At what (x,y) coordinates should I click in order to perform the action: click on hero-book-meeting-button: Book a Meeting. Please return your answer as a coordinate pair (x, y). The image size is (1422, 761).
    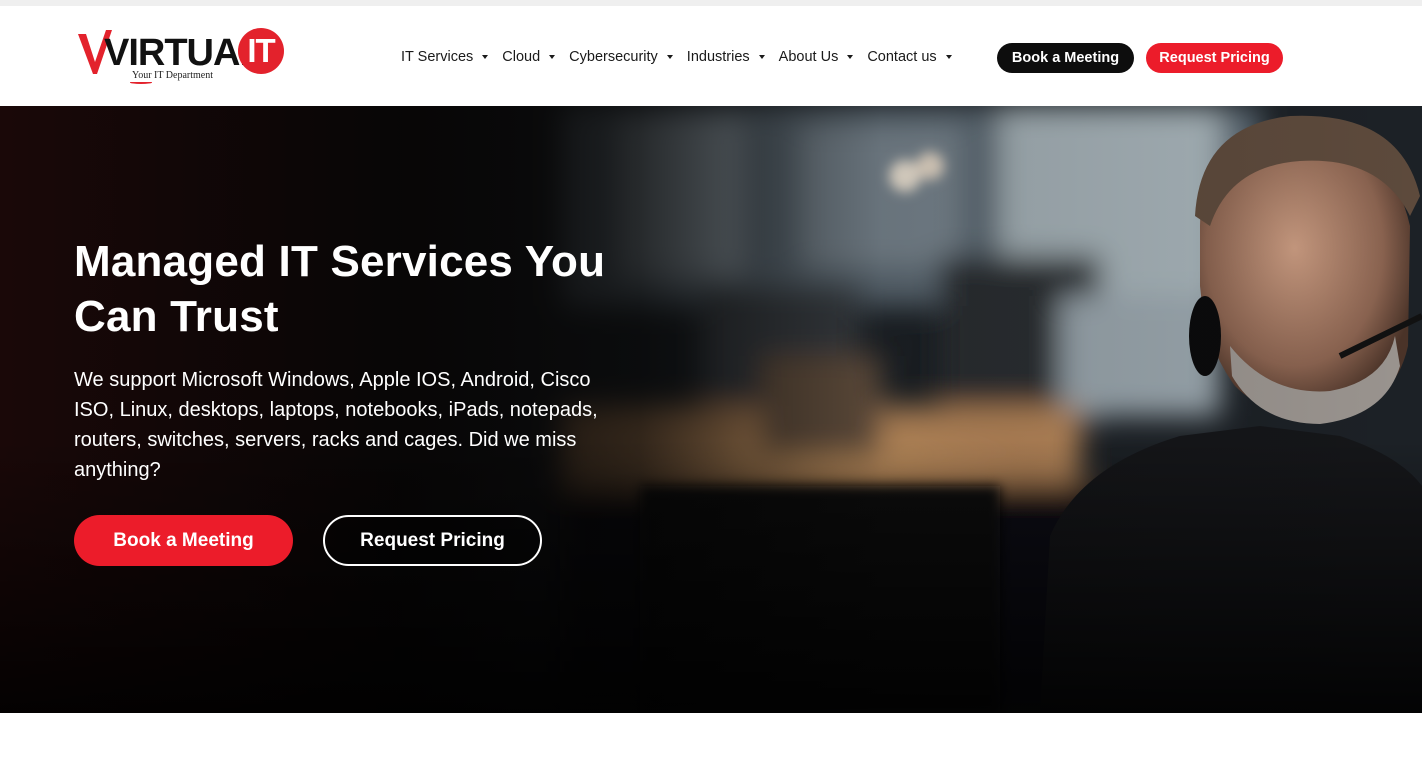
    Looking at the image, I should click on (183, 540).